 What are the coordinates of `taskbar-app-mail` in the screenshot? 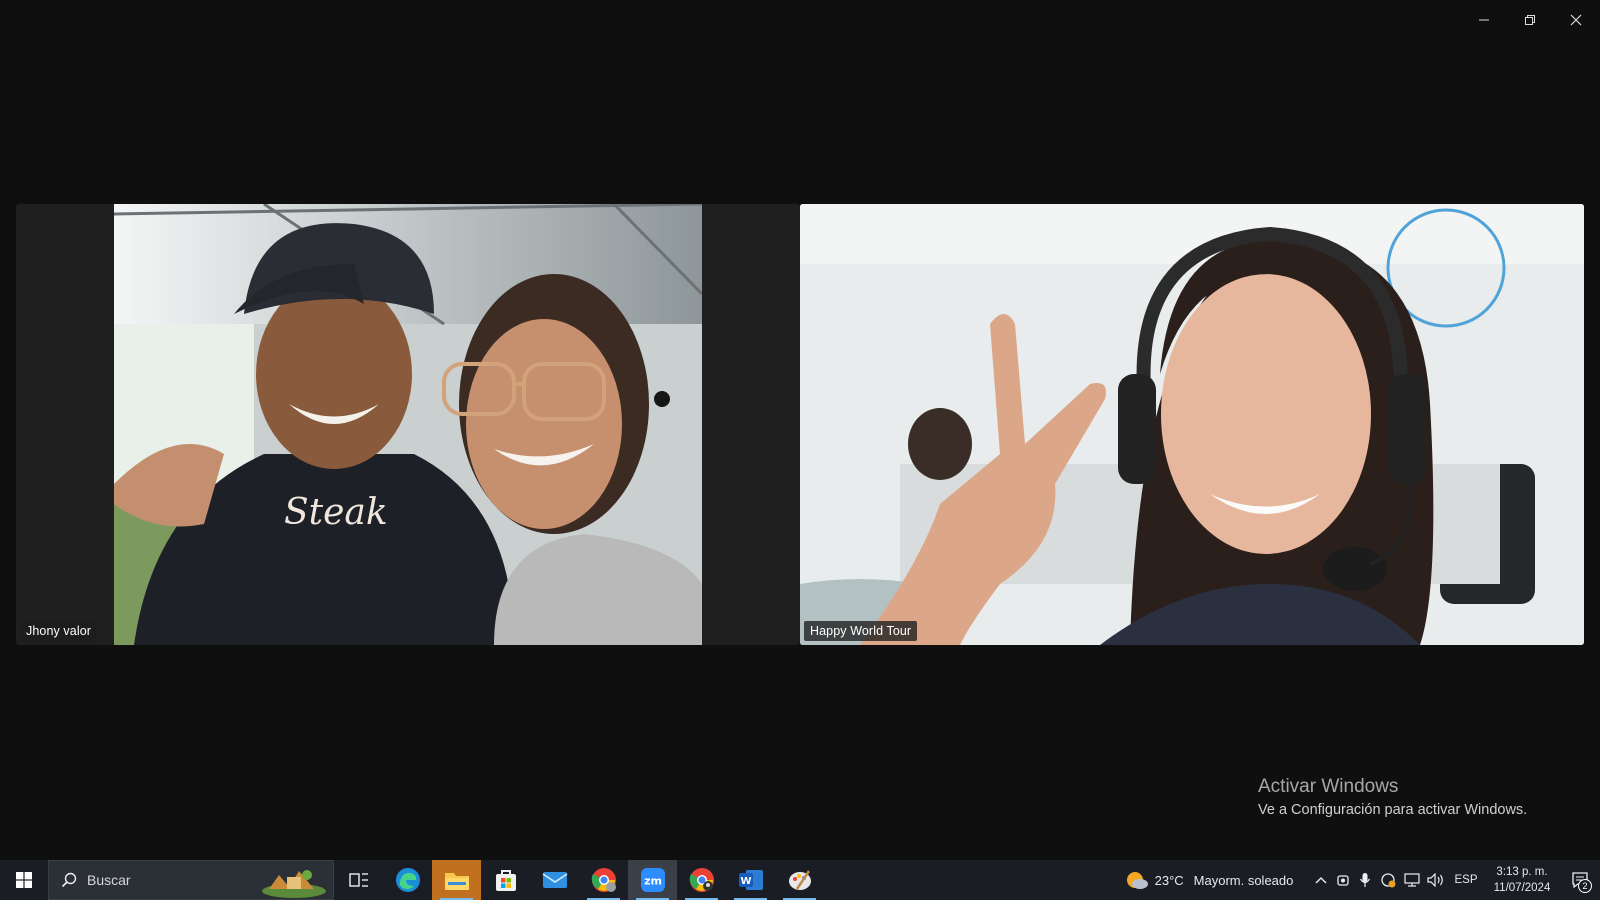 It's located at (554, 880).